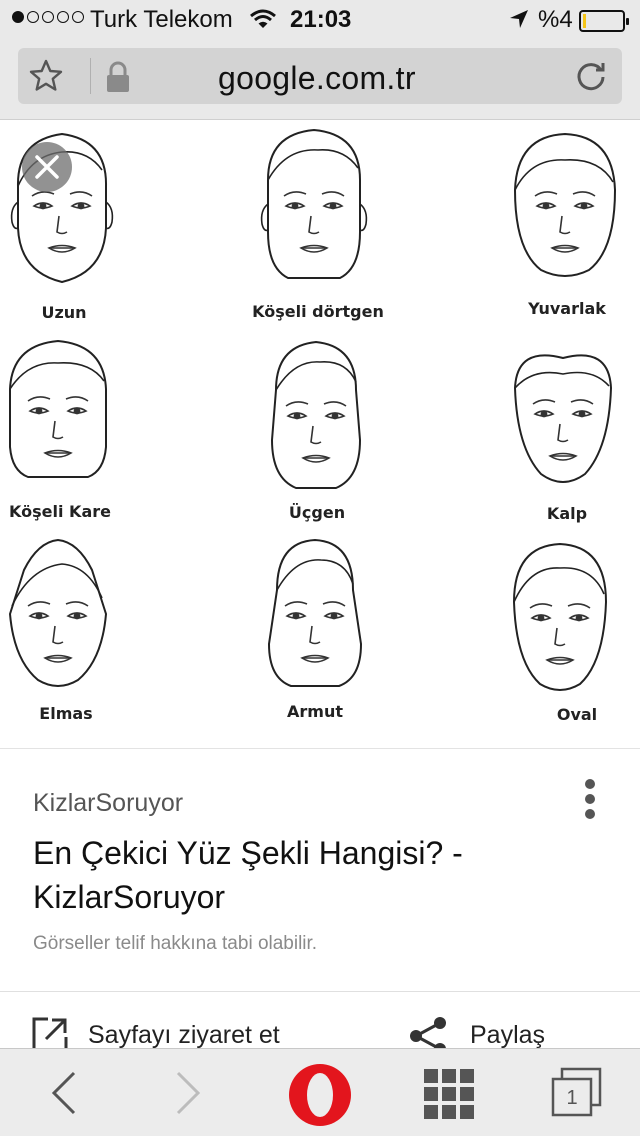 This screenshot has height=1136, width=640. I want to click on face-drawing-triangle, so click(316, 414).